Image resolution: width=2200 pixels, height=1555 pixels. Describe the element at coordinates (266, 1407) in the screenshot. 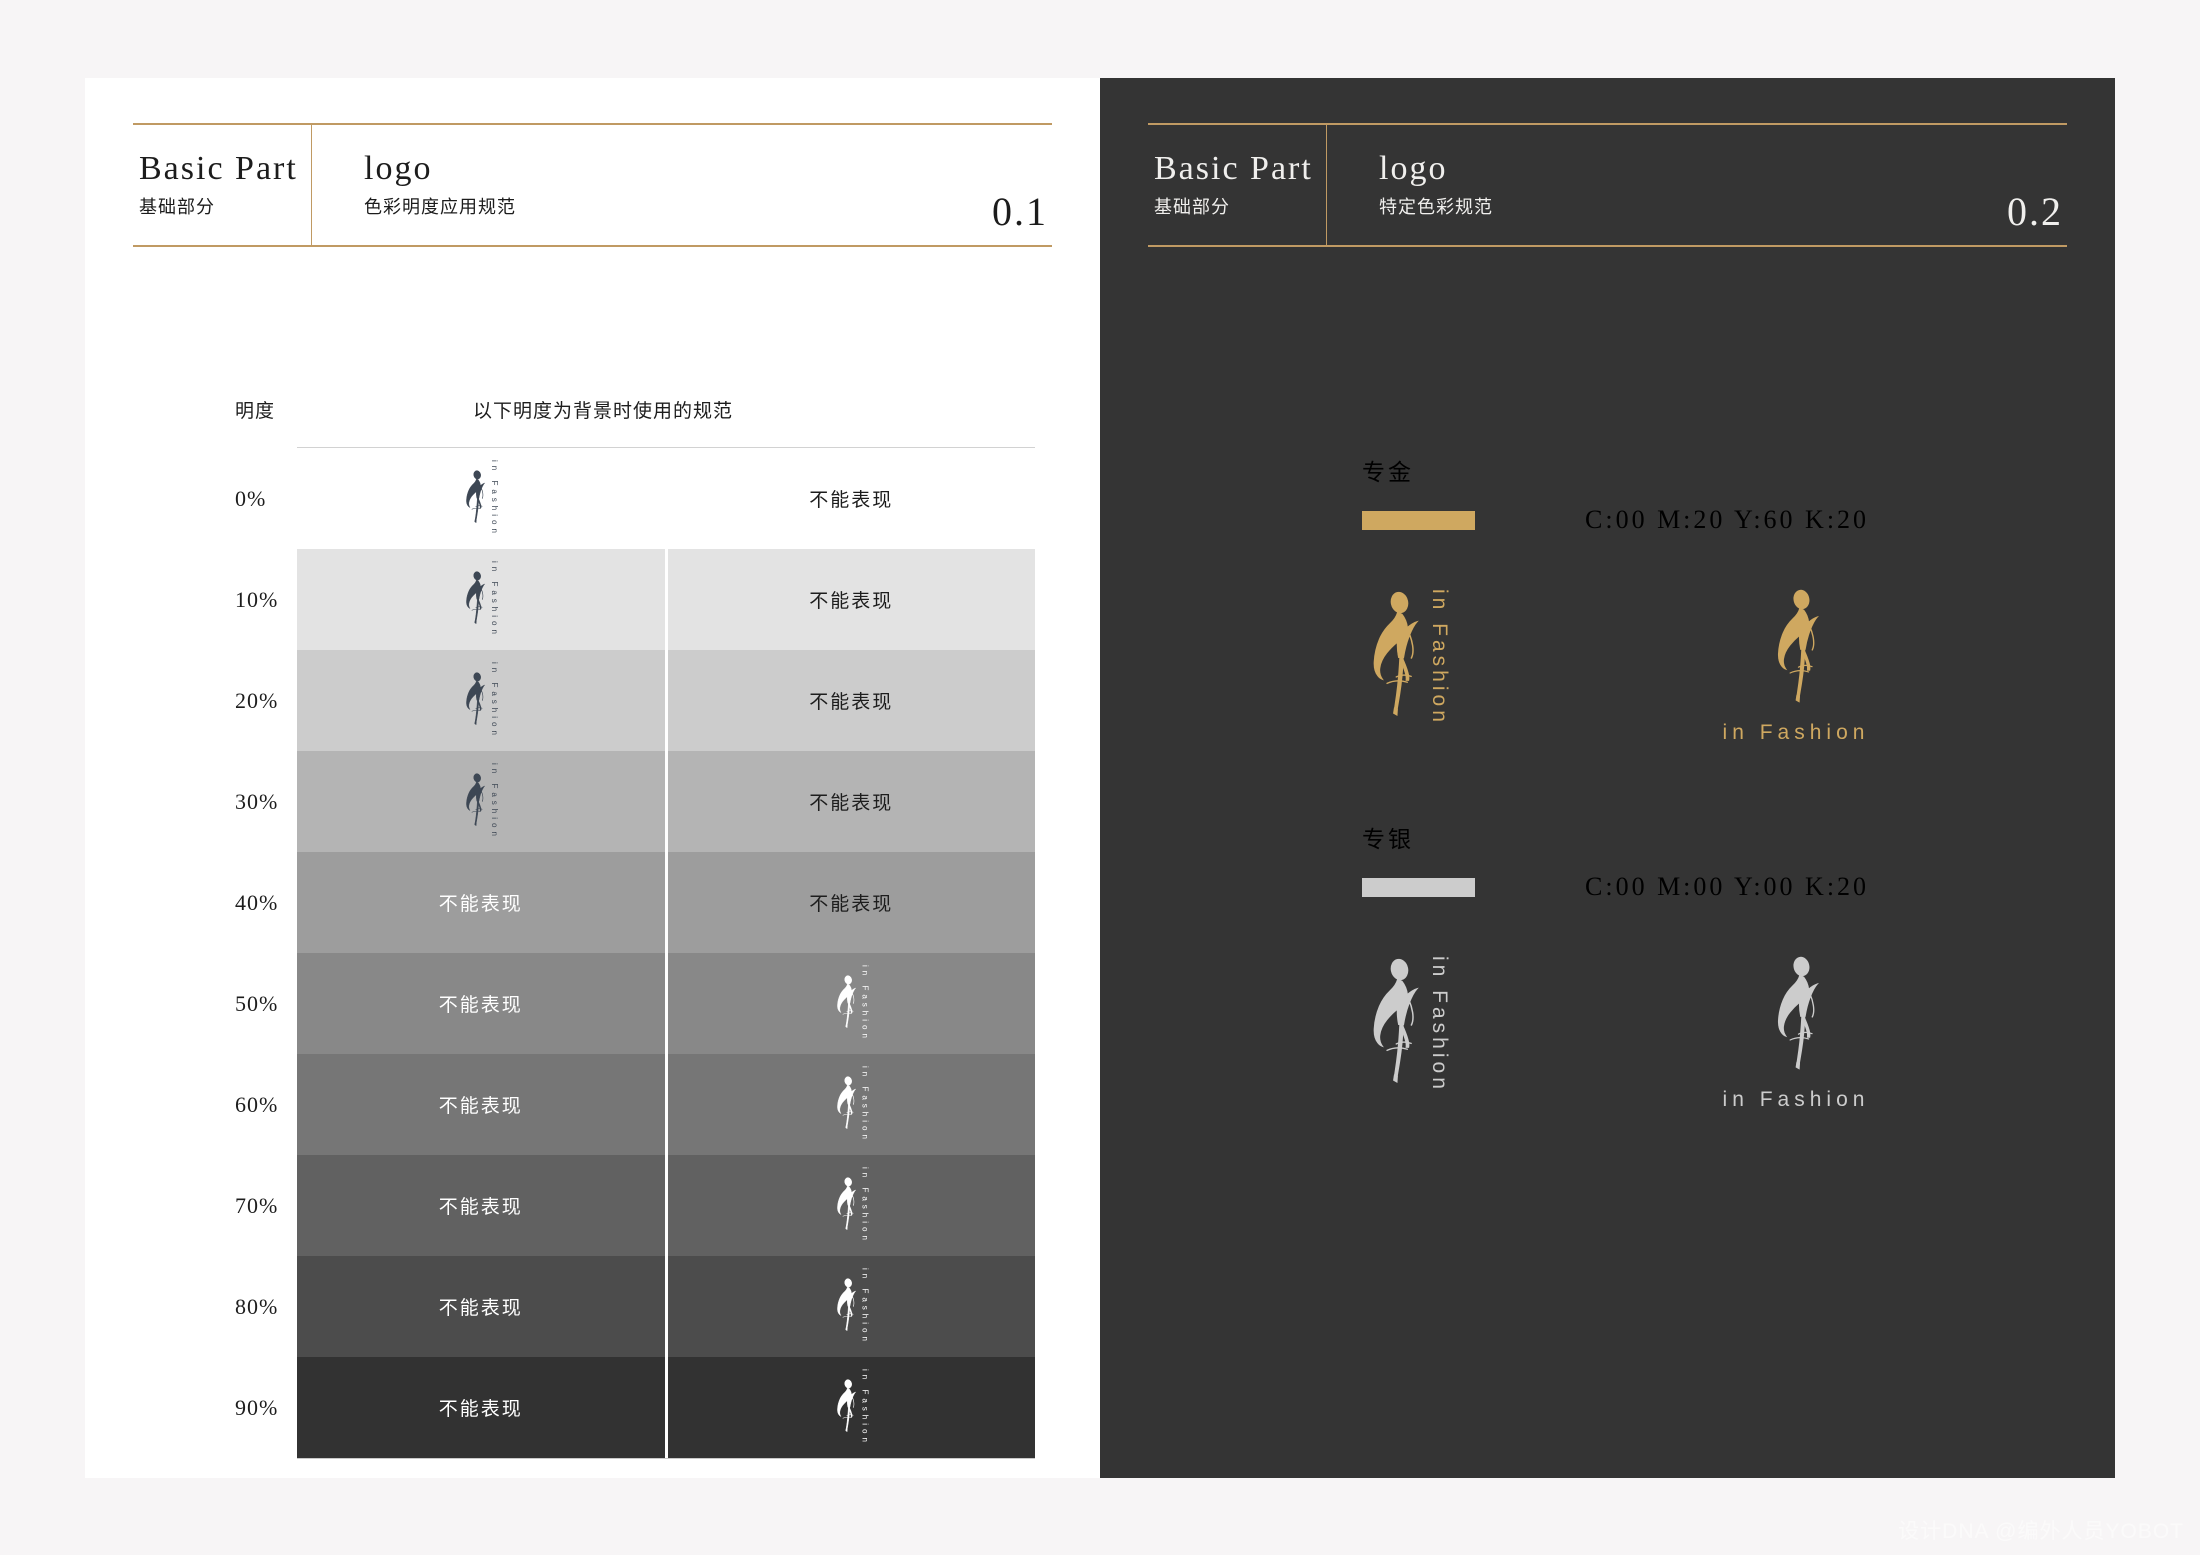

I see `row-brightness-label: 90%` at that location.